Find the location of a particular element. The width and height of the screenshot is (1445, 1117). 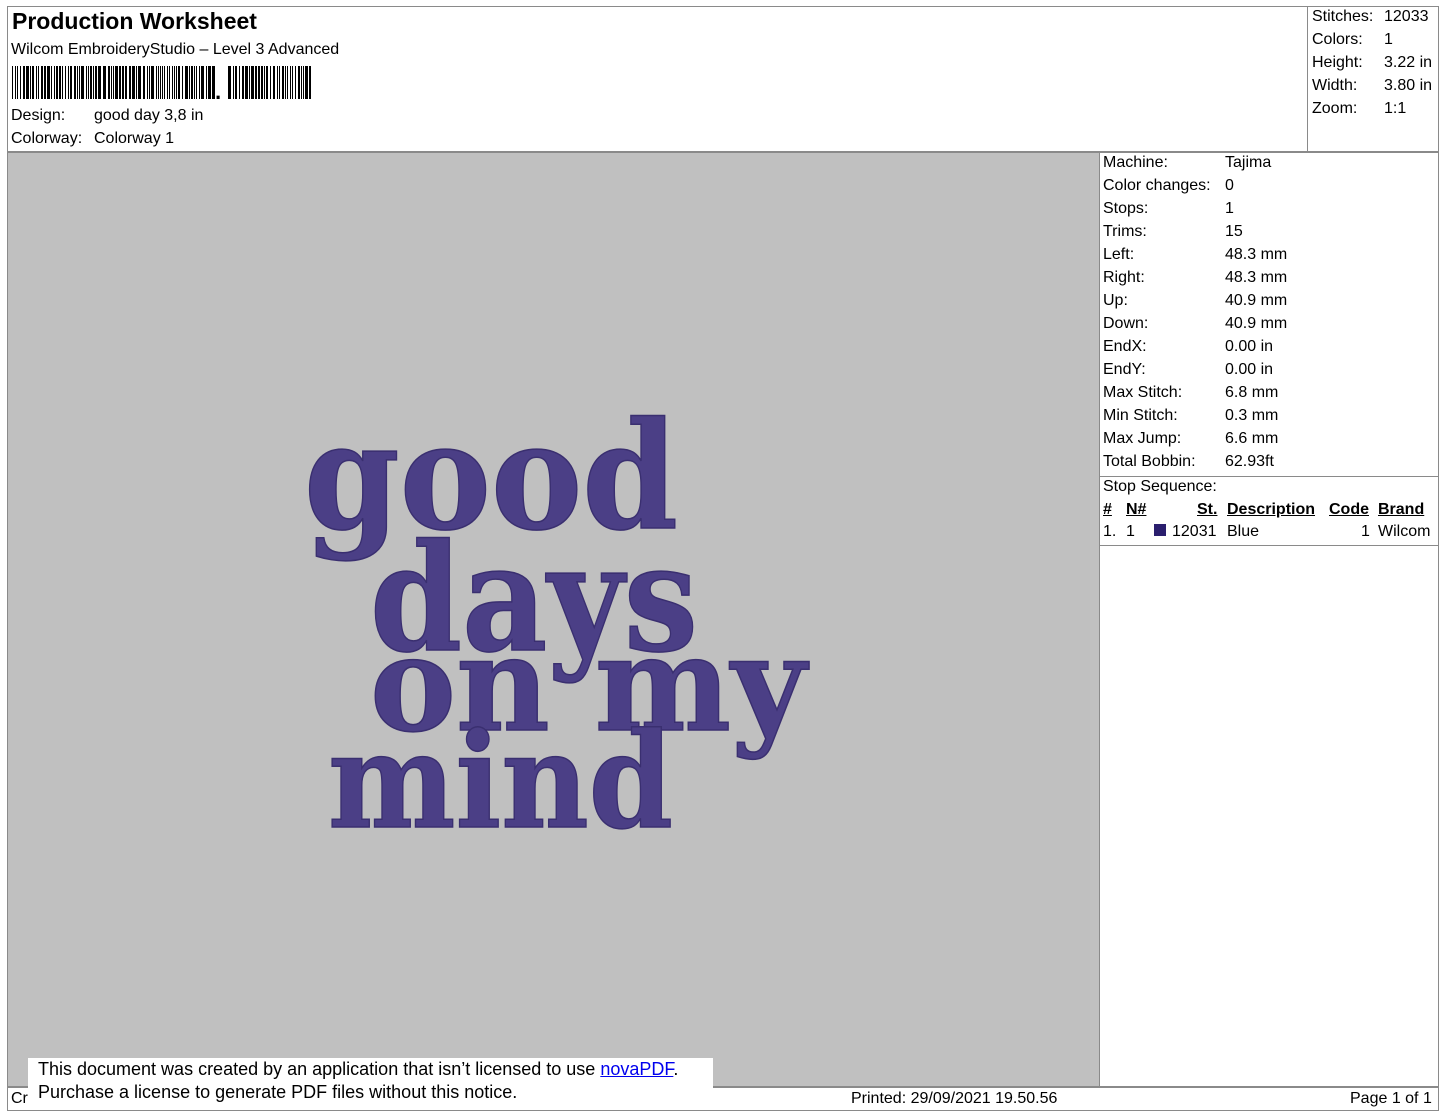

stat-stitches: Stitches: 12033 is located at coordinates (1370, 16).